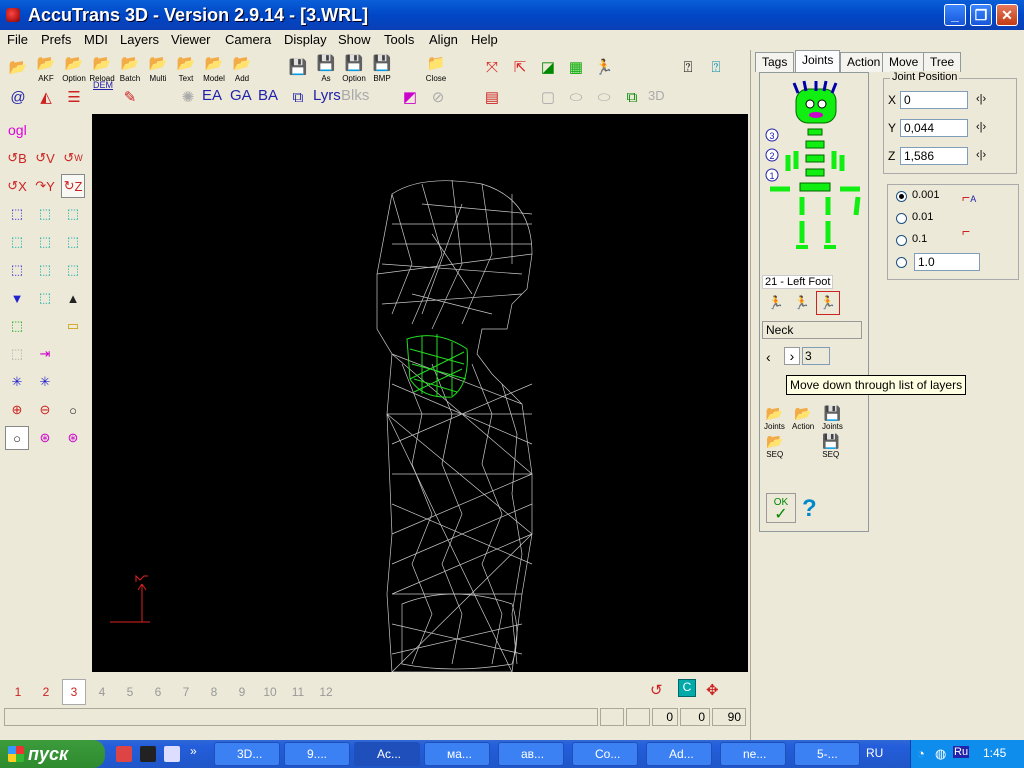  I want to click on layer-12: 12, so click(326, 692).